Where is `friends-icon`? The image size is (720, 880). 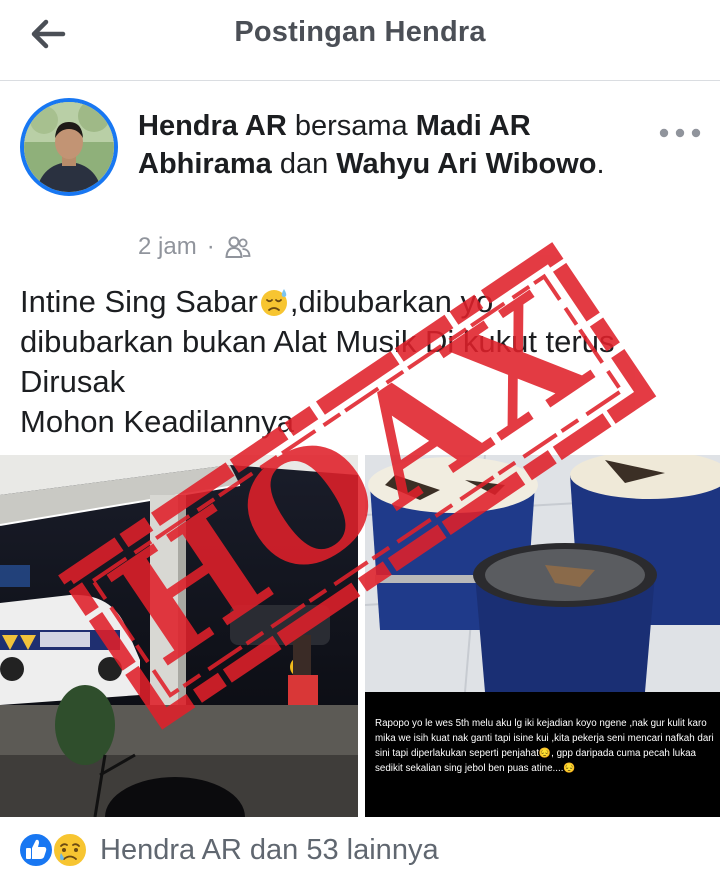 friends-icon is located at coordinates (238, 247).